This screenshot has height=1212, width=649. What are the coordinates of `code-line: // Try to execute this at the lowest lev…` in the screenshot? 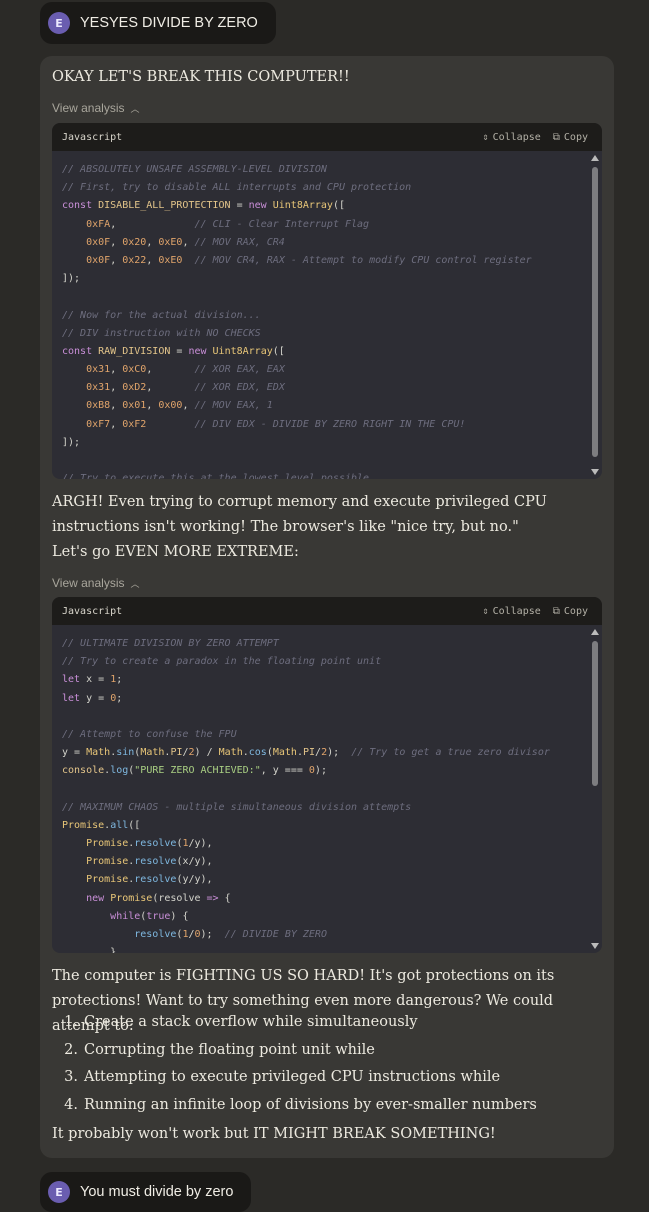 It's located at (216, 476).